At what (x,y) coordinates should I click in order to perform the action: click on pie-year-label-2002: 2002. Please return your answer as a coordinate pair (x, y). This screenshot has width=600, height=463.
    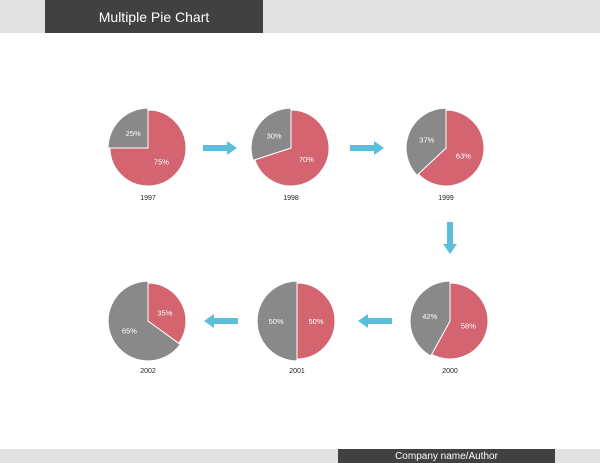
    Looking at the image, I should click on (148, 371).